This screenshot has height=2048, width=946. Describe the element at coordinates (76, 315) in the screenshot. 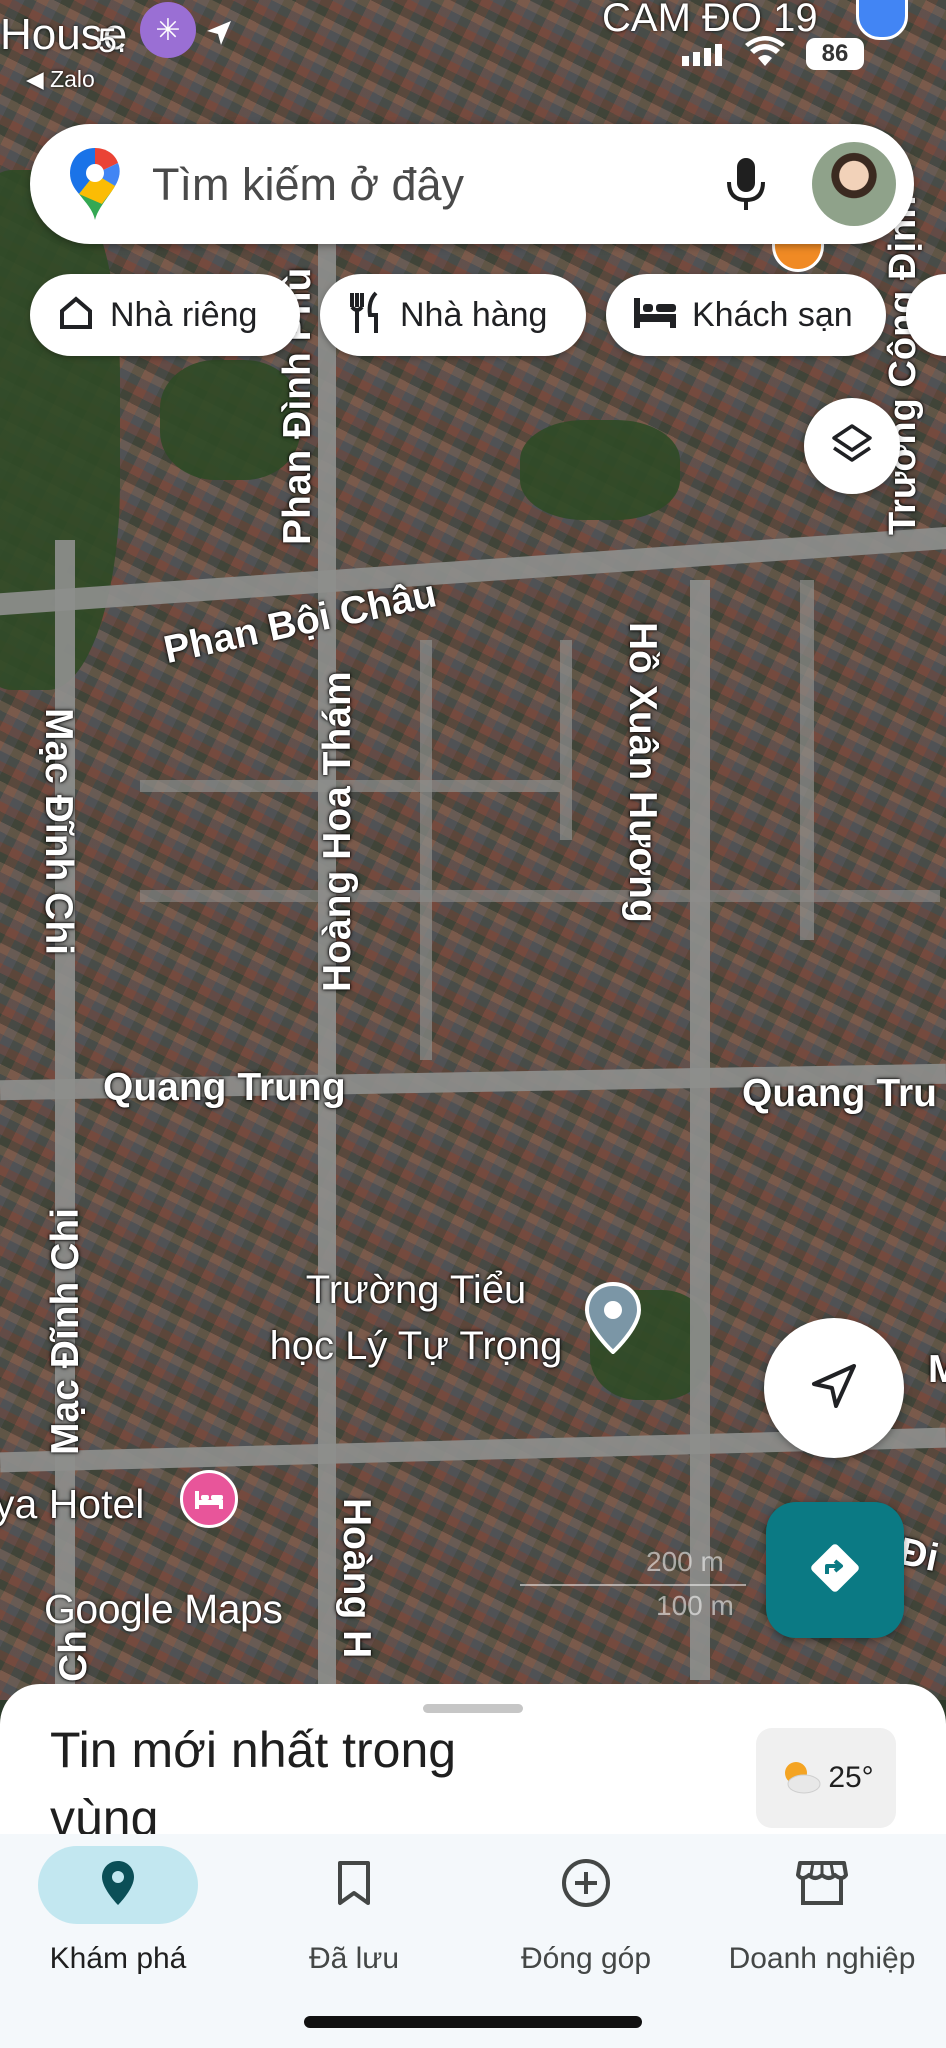

I see `home-icon` at that location.